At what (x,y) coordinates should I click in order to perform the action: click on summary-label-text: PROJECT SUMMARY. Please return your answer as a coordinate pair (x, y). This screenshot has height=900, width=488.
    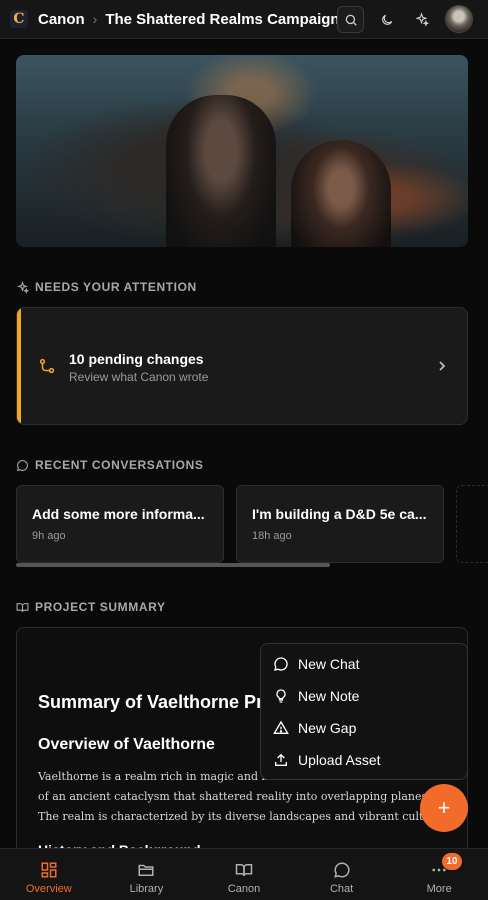
    Looking at the image, I should click on (100, 607).